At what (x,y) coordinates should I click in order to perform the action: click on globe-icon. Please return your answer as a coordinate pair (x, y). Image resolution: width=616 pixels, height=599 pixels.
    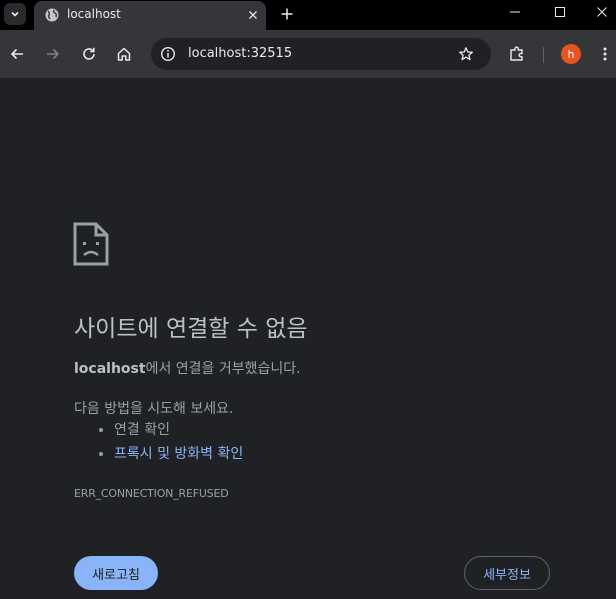
    Looking at the image, I should click on (52, 15).